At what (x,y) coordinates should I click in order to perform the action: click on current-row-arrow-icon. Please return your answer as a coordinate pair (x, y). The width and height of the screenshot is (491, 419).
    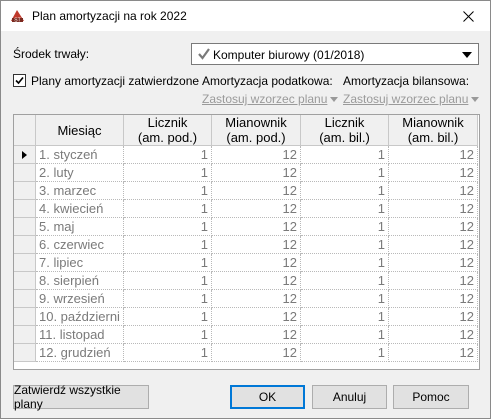
    Looking at the image, I should click on (24, 155).